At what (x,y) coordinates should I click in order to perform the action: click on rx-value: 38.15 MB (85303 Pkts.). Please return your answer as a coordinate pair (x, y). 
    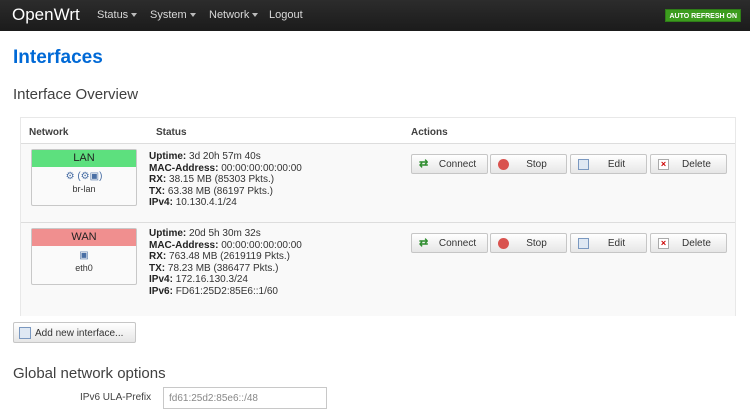
    Looking at the image, I should click on (222, 179).